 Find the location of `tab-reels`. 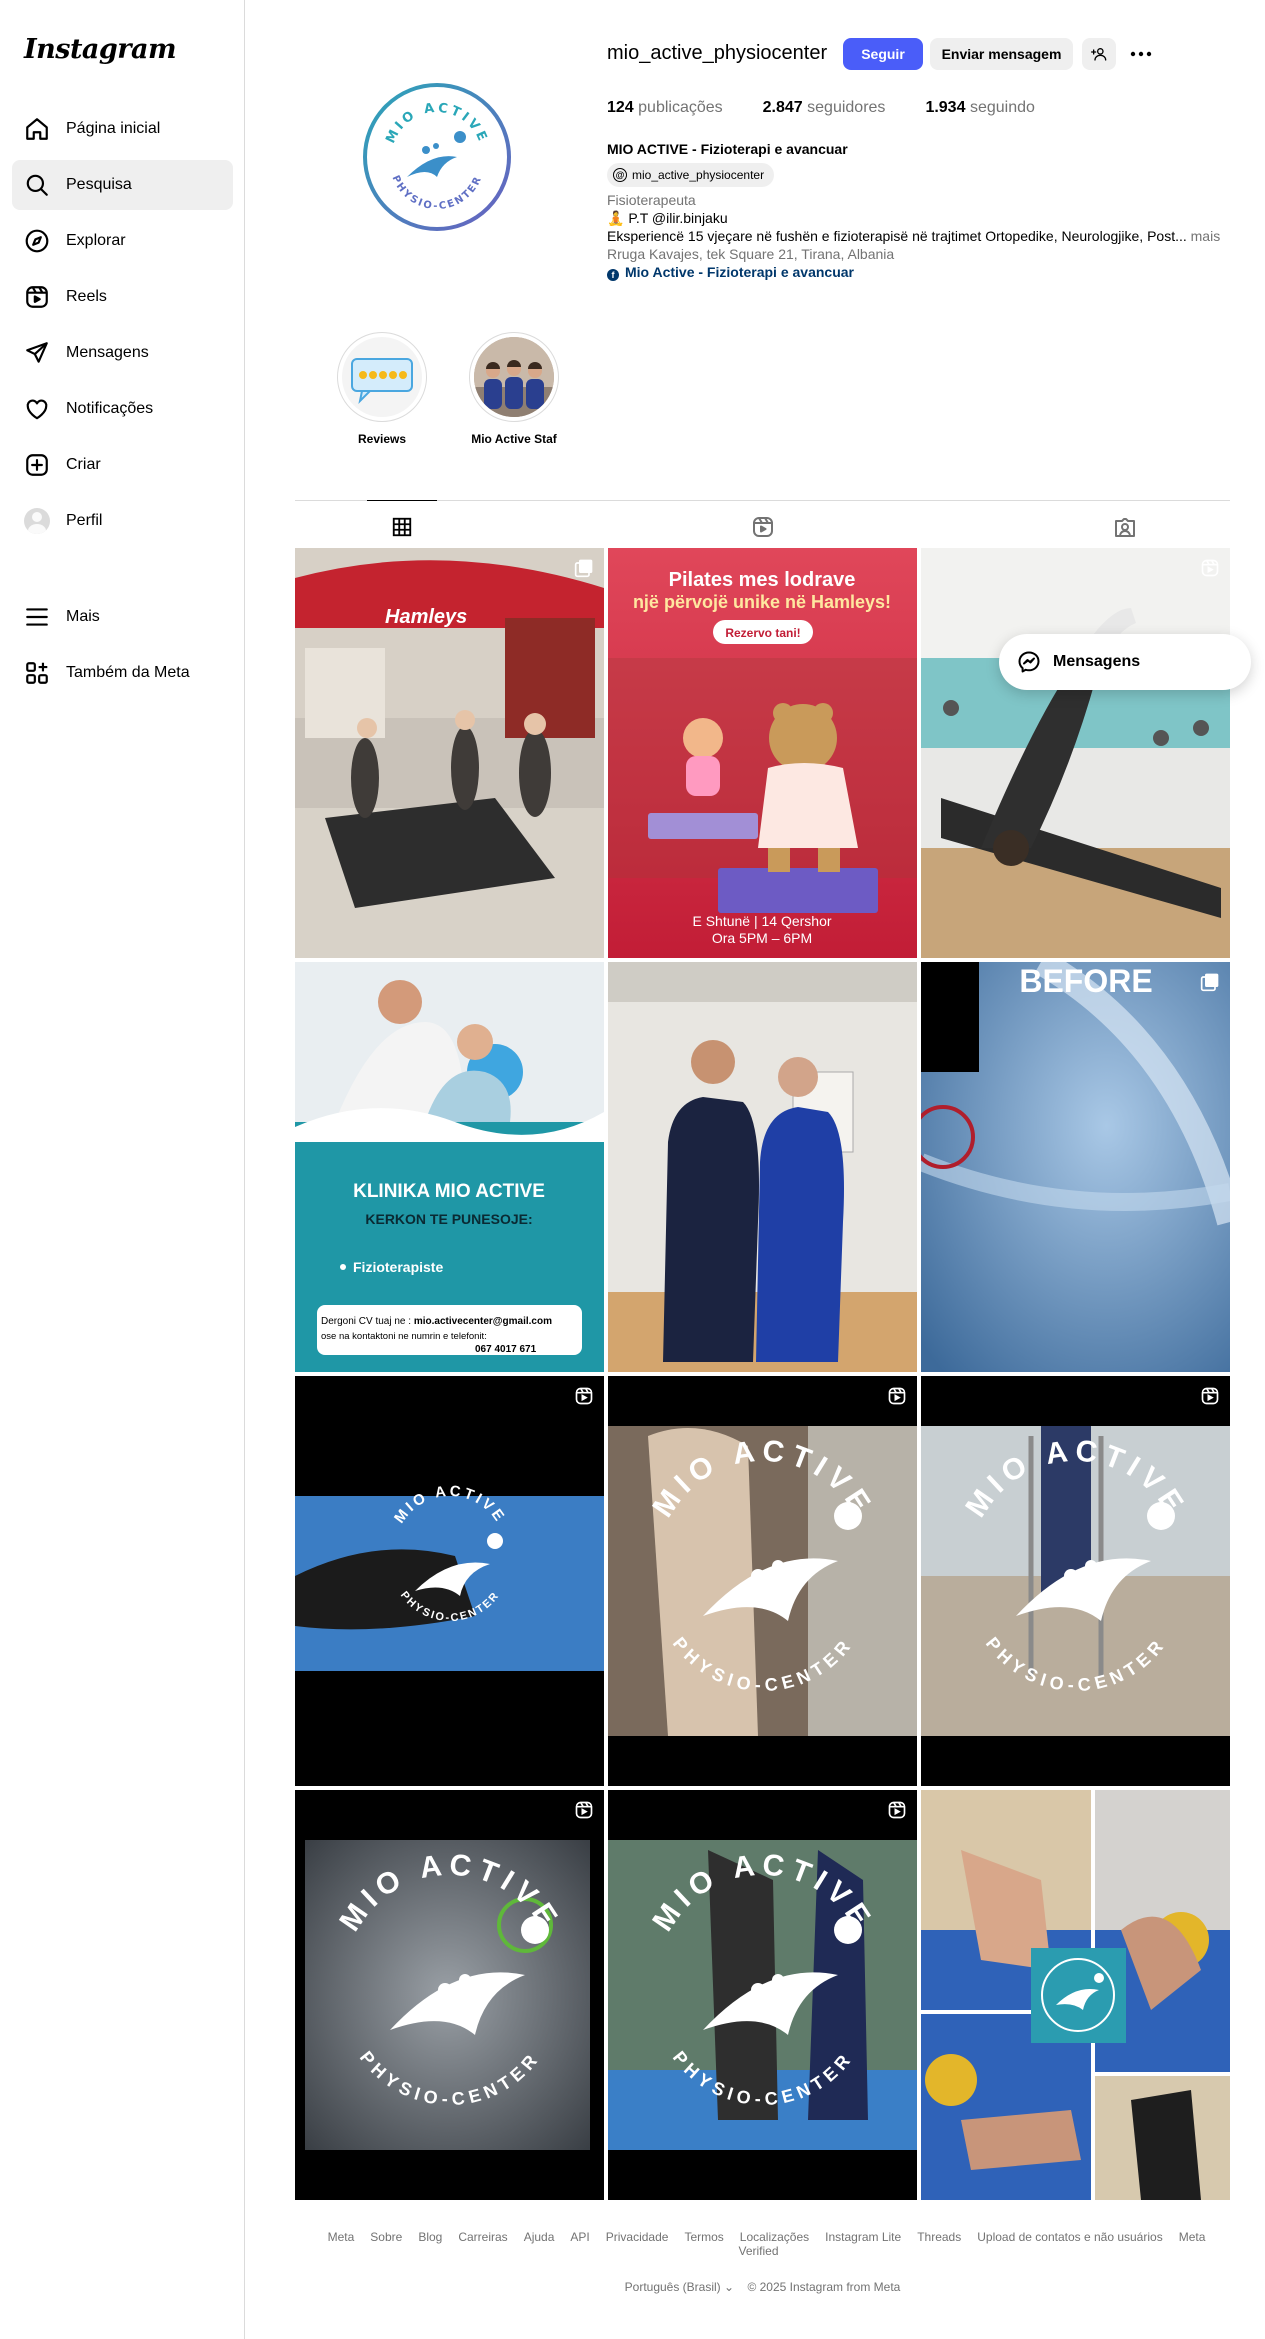

tab-reels is located at coordinates (763, 527).